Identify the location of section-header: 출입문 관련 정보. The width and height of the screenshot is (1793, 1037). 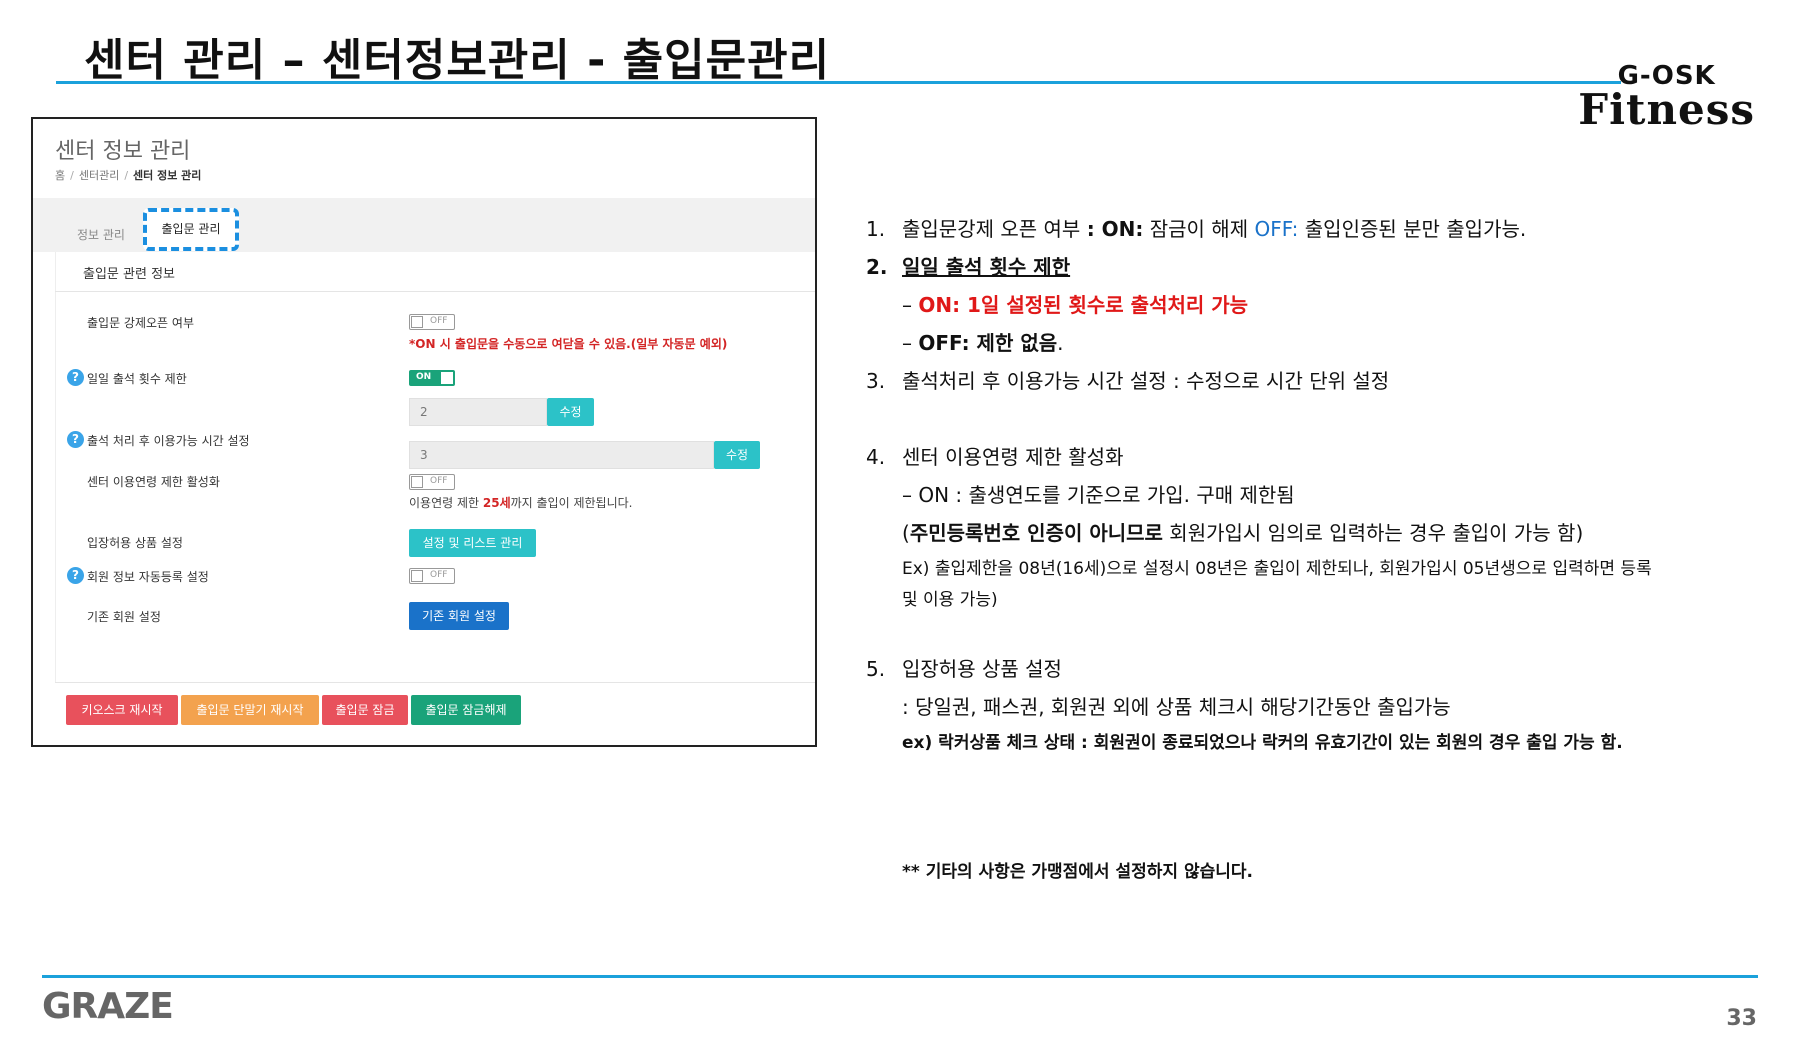
(129, 274).